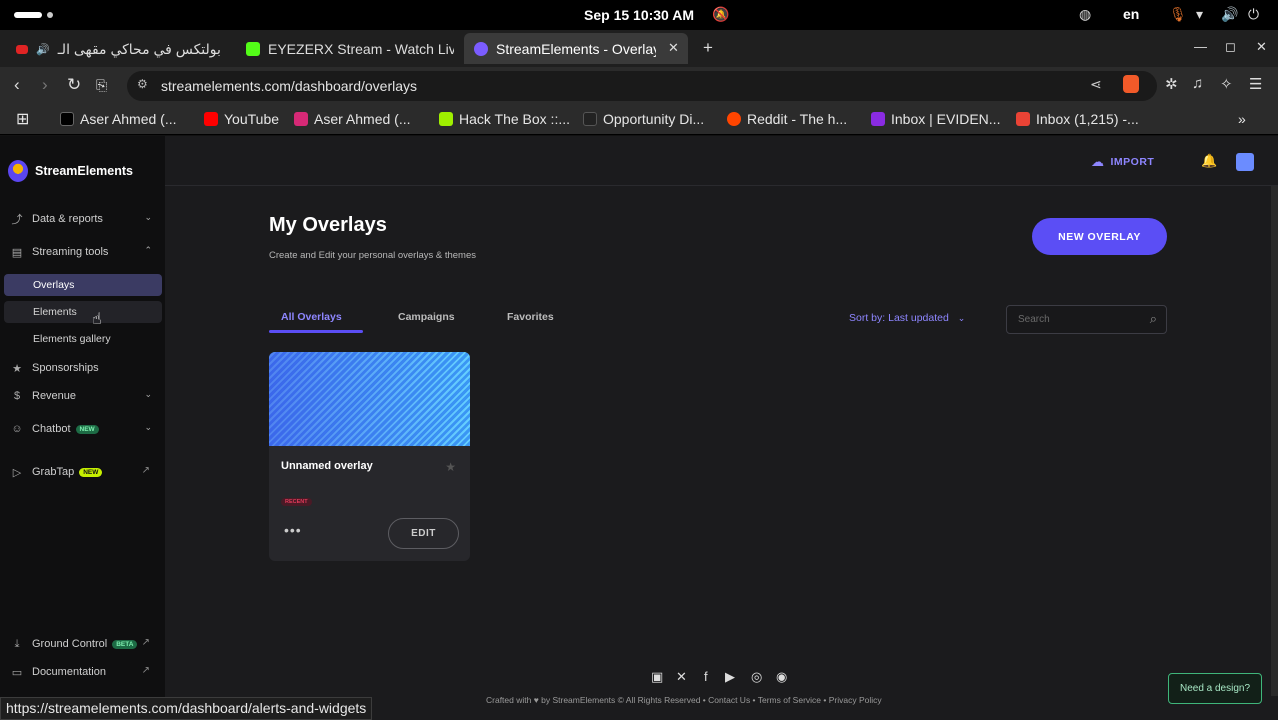  I want to click on streaming-tools-icon: ▤, so click(17, 252).